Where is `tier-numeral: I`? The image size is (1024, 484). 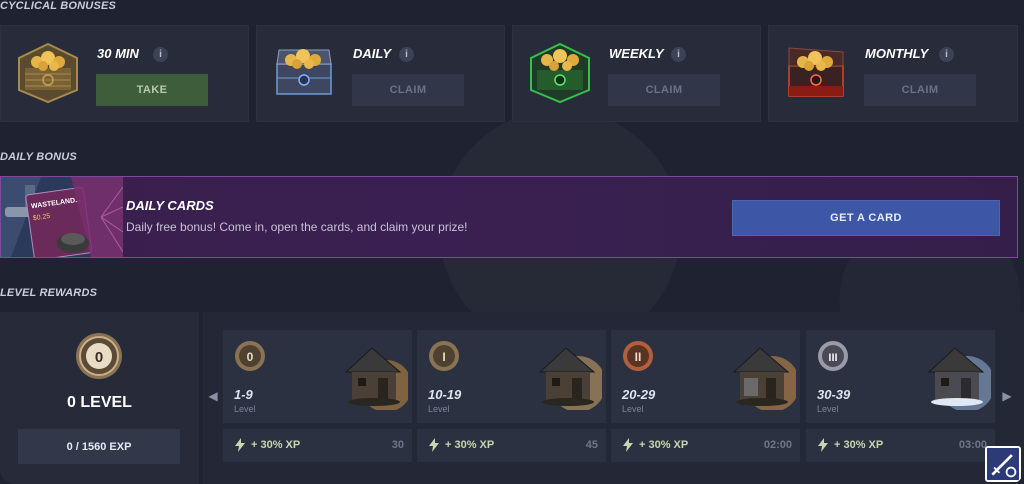 tier-numeral: I is located at coordinates (443, 357).